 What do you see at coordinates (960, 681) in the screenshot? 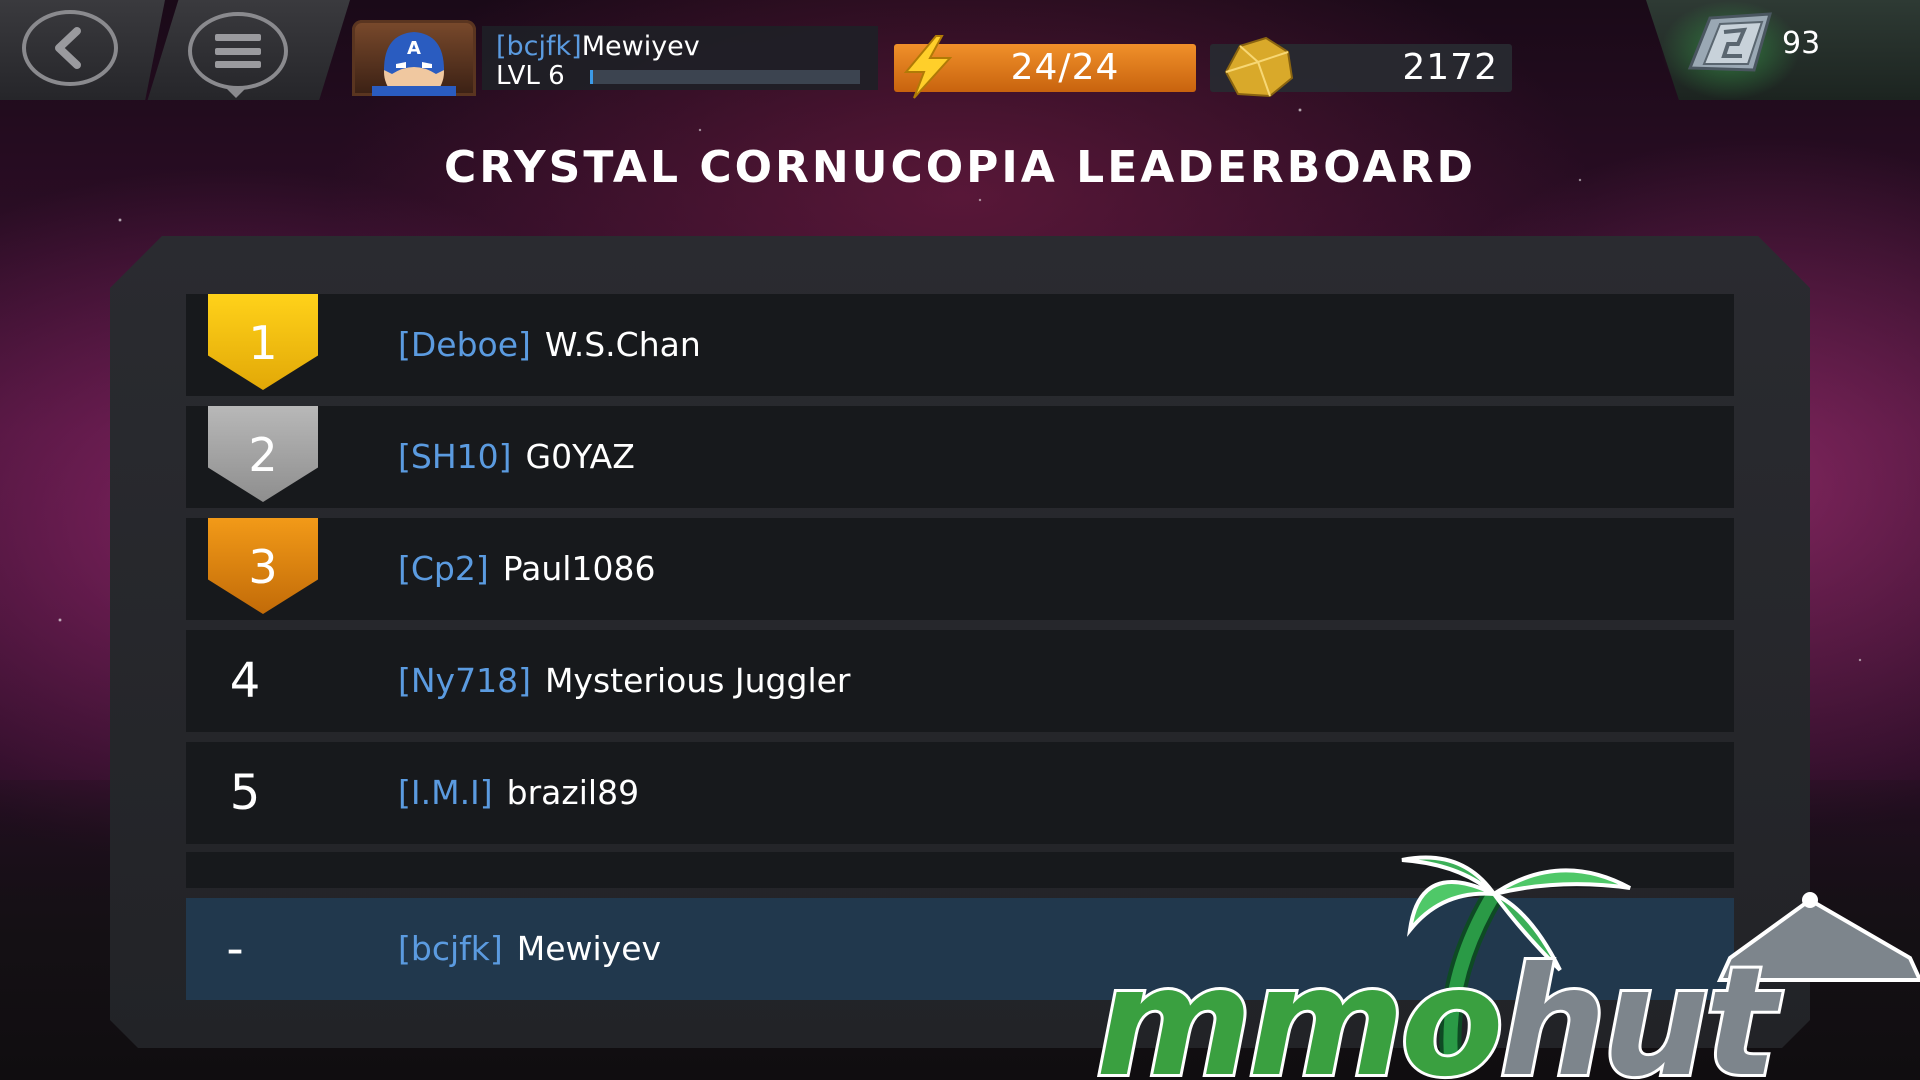
I see `leaderboard-row-4: 4 [Ny718] Mysterious Juggler` at bounding box center [960, 681].